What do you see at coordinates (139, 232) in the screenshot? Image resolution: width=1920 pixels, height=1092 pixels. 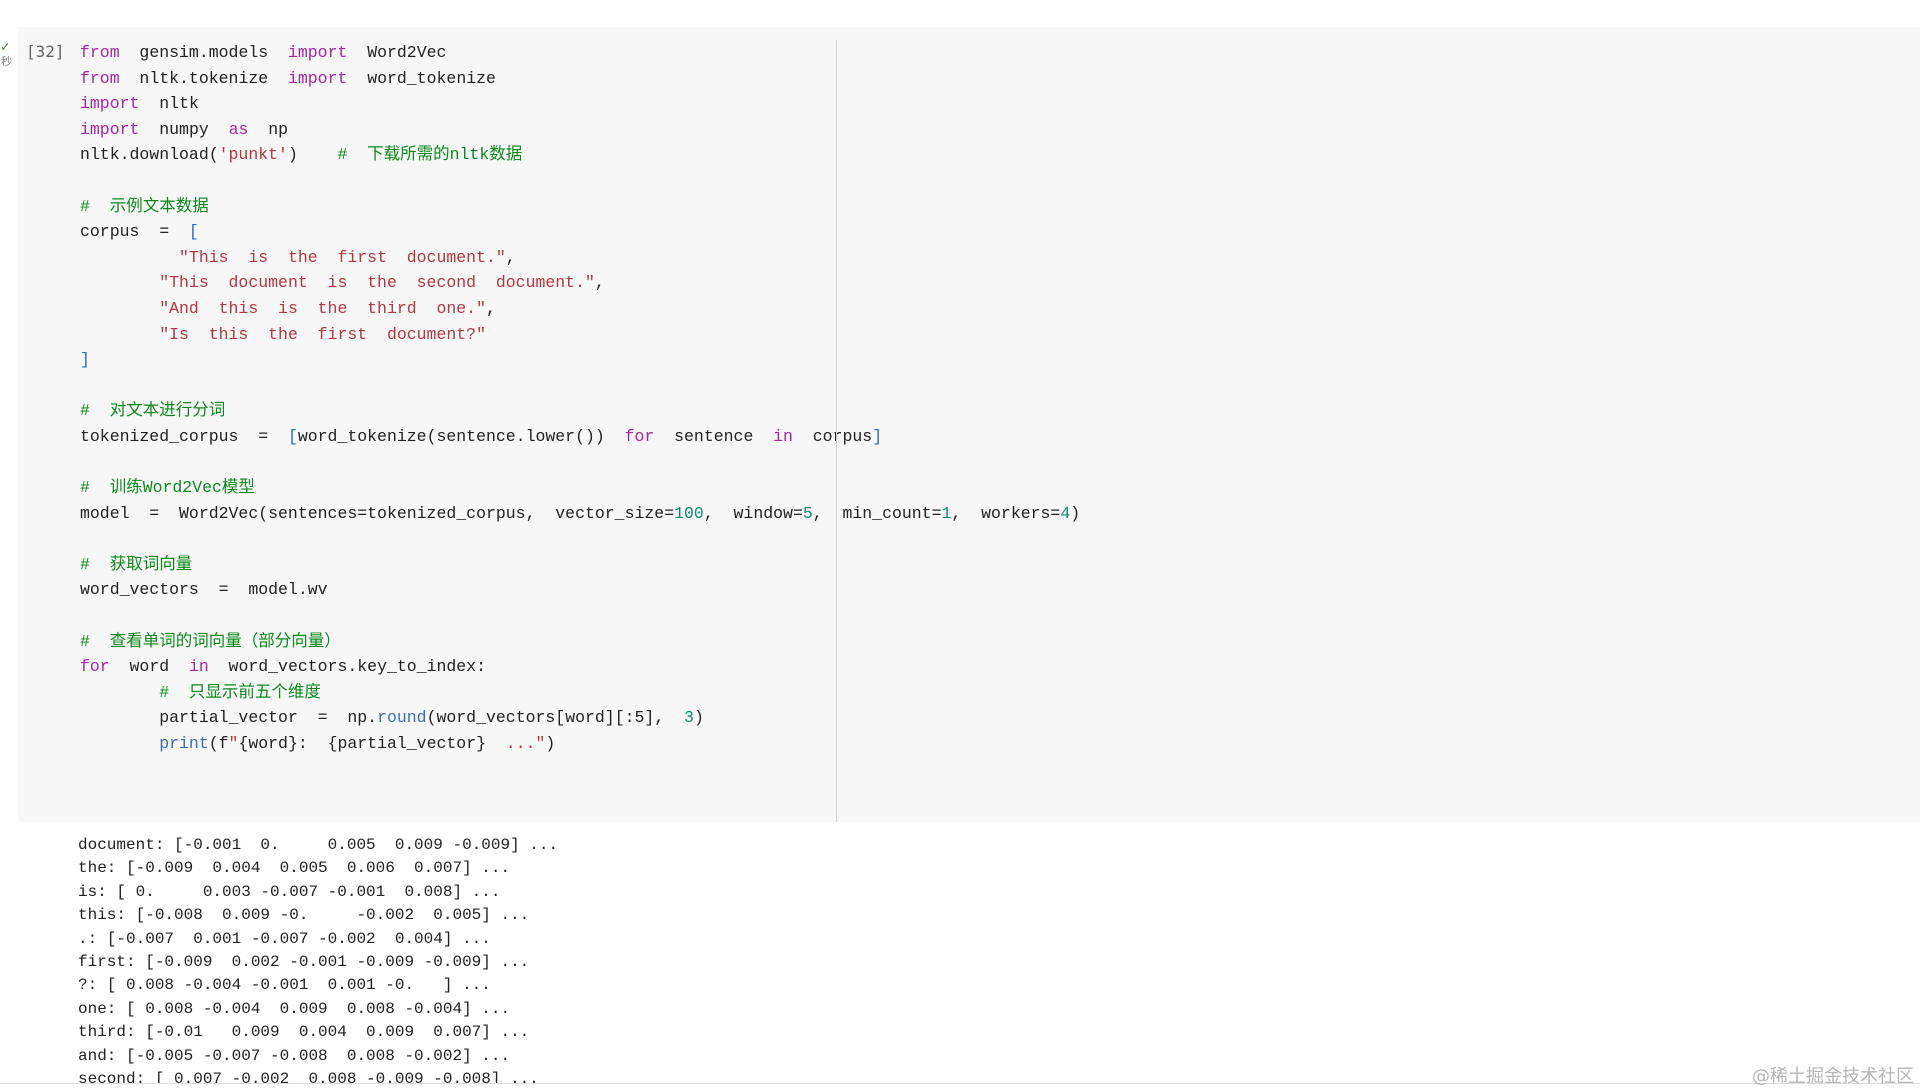 I see `code-line: corpus = [` at bounding box center [139, 232].